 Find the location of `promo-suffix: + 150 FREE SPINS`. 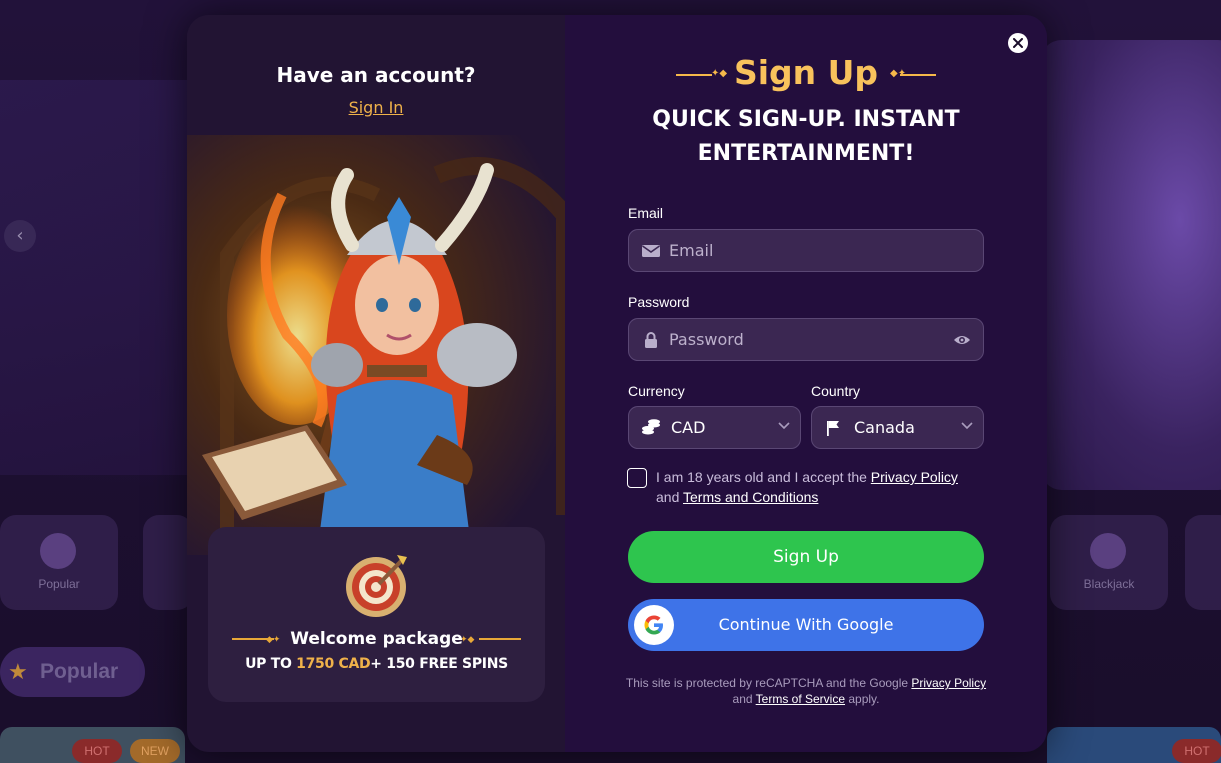

promo-suffix: + 150 FREE SPINS is located at coordinates (439, 664).